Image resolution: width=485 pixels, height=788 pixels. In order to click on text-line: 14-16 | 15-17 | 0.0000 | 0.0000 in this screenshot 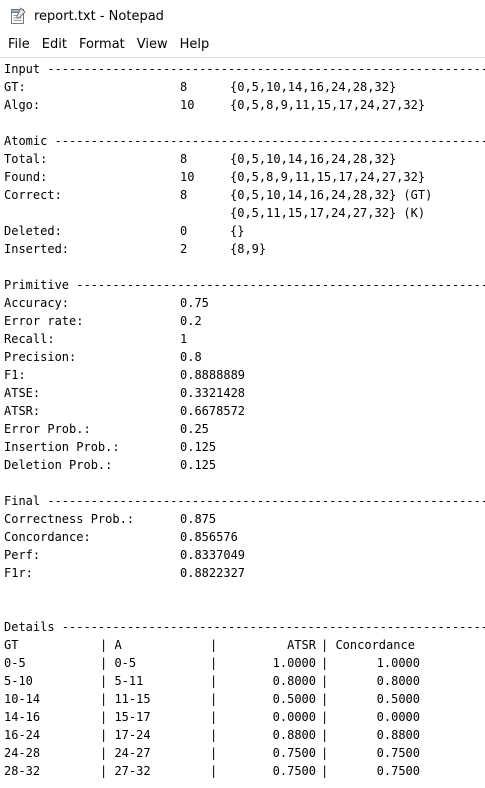, I will do `click(244, 717)`.